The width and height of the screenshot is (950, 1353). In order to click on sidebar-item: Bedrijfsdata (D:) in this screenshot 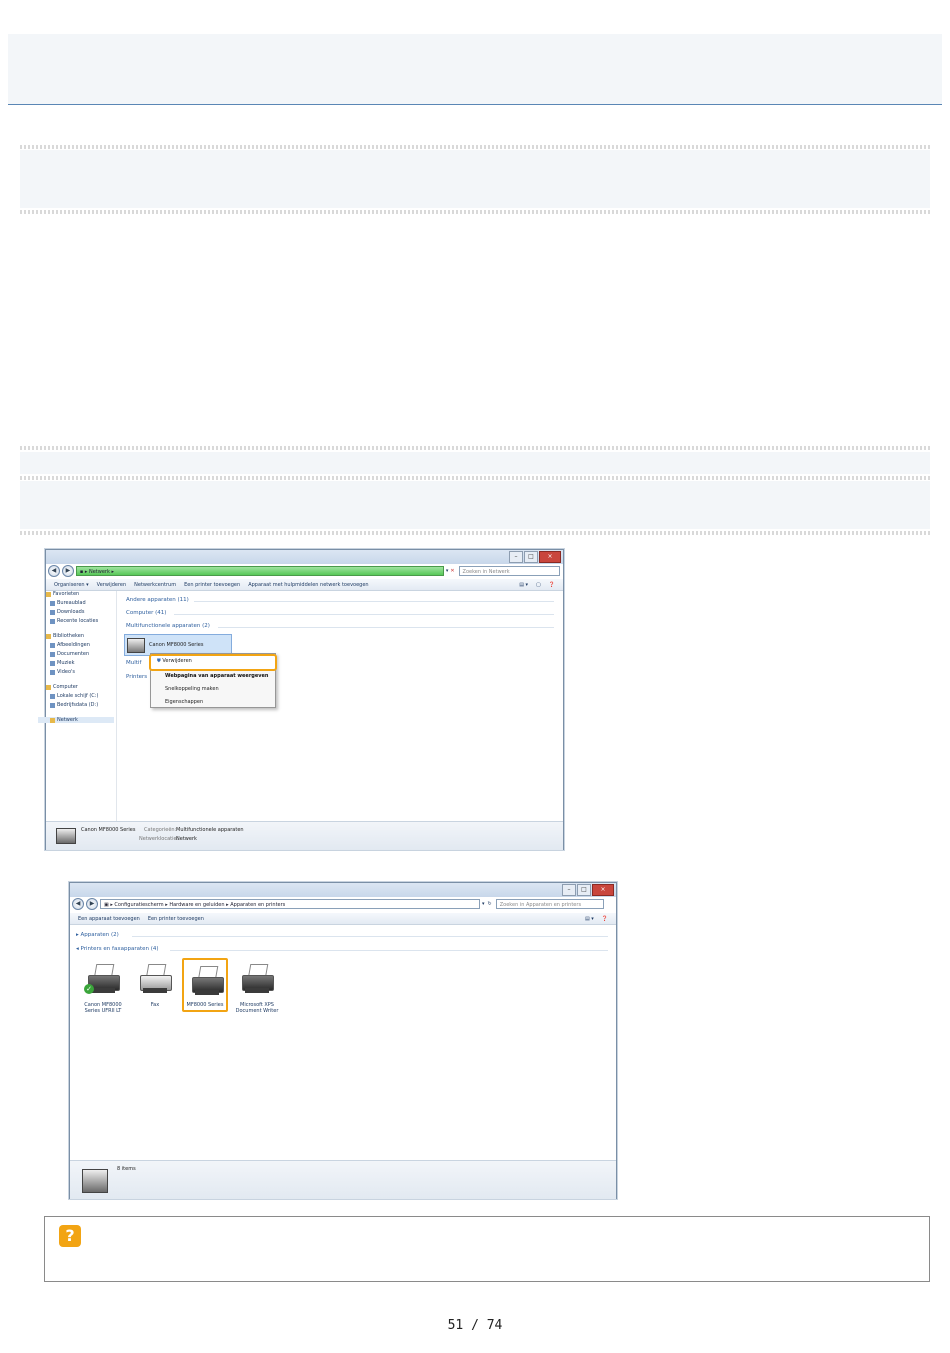, I will do `click(74, 705)`.